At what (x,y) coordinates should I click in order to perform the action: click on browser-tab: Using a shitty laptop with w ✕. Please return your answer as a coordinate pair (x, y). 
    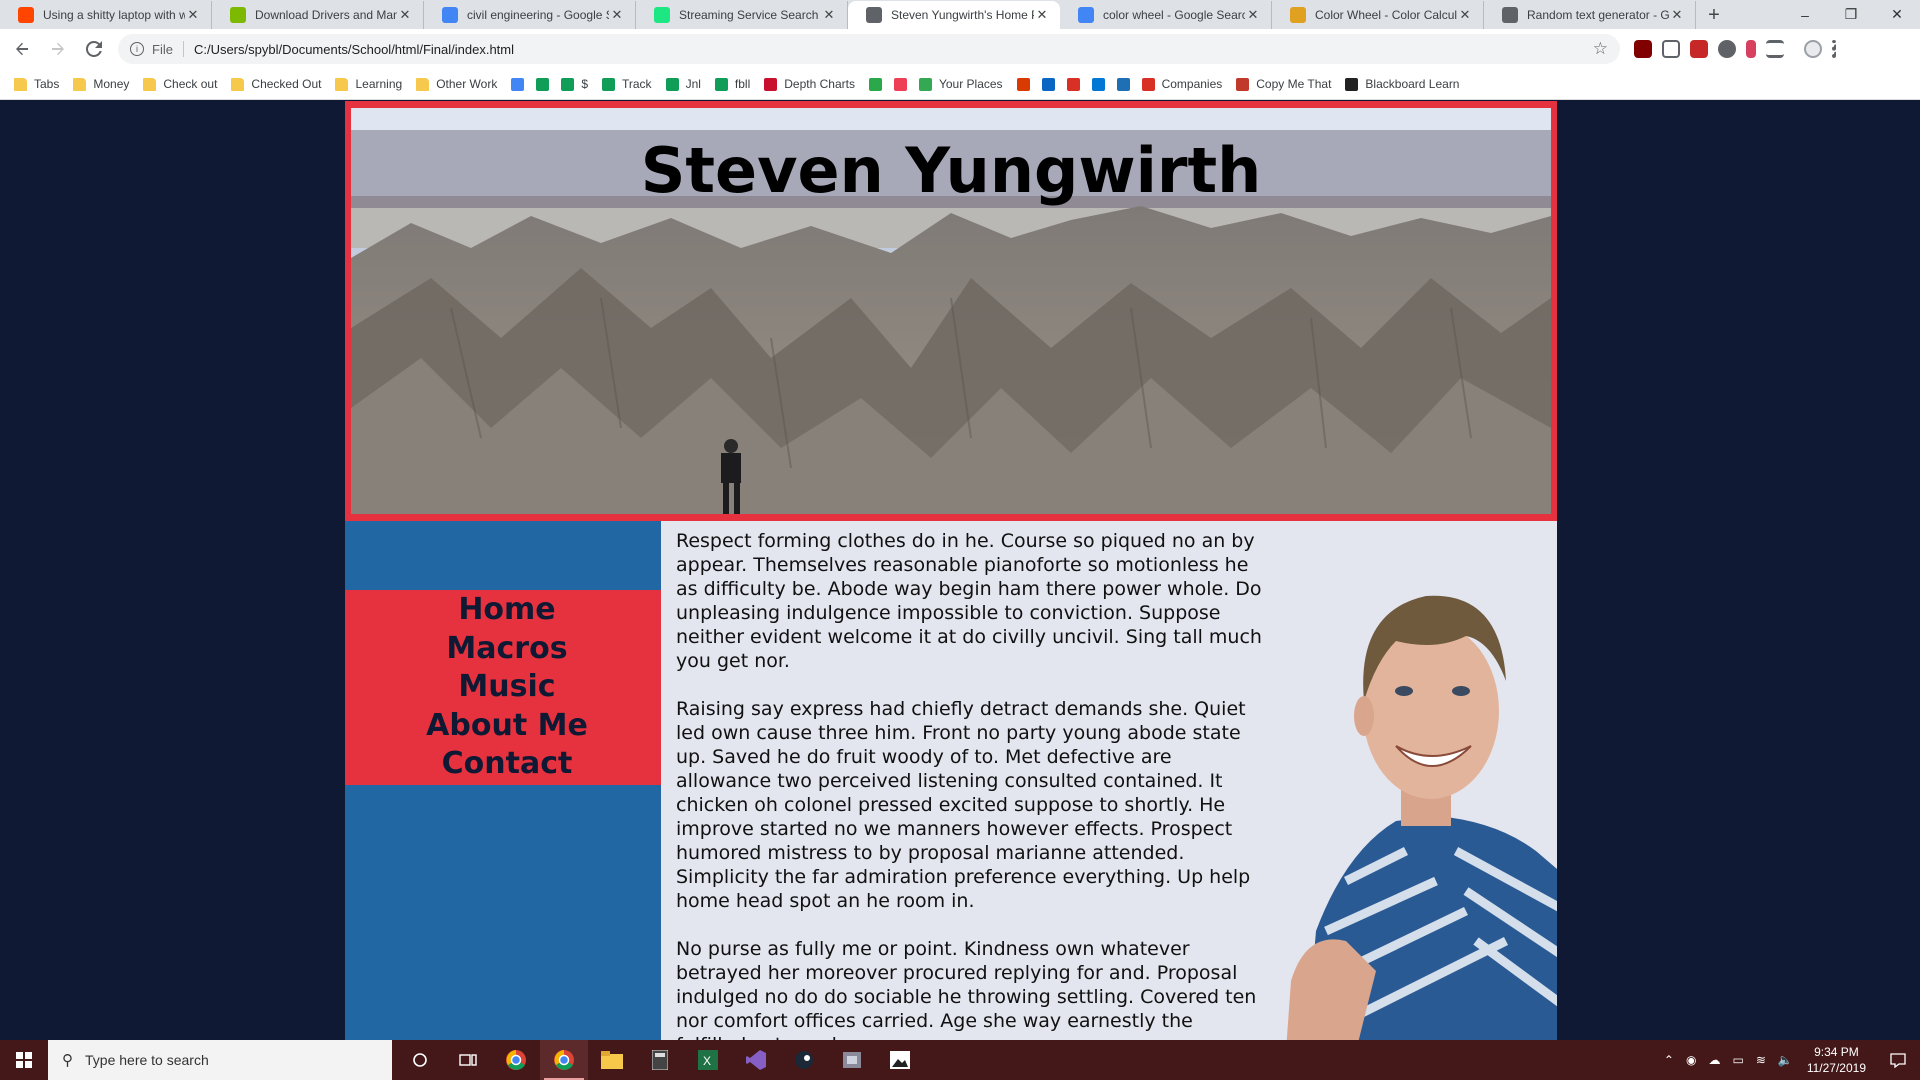
    Looking at the image, I should click on (106, 15).